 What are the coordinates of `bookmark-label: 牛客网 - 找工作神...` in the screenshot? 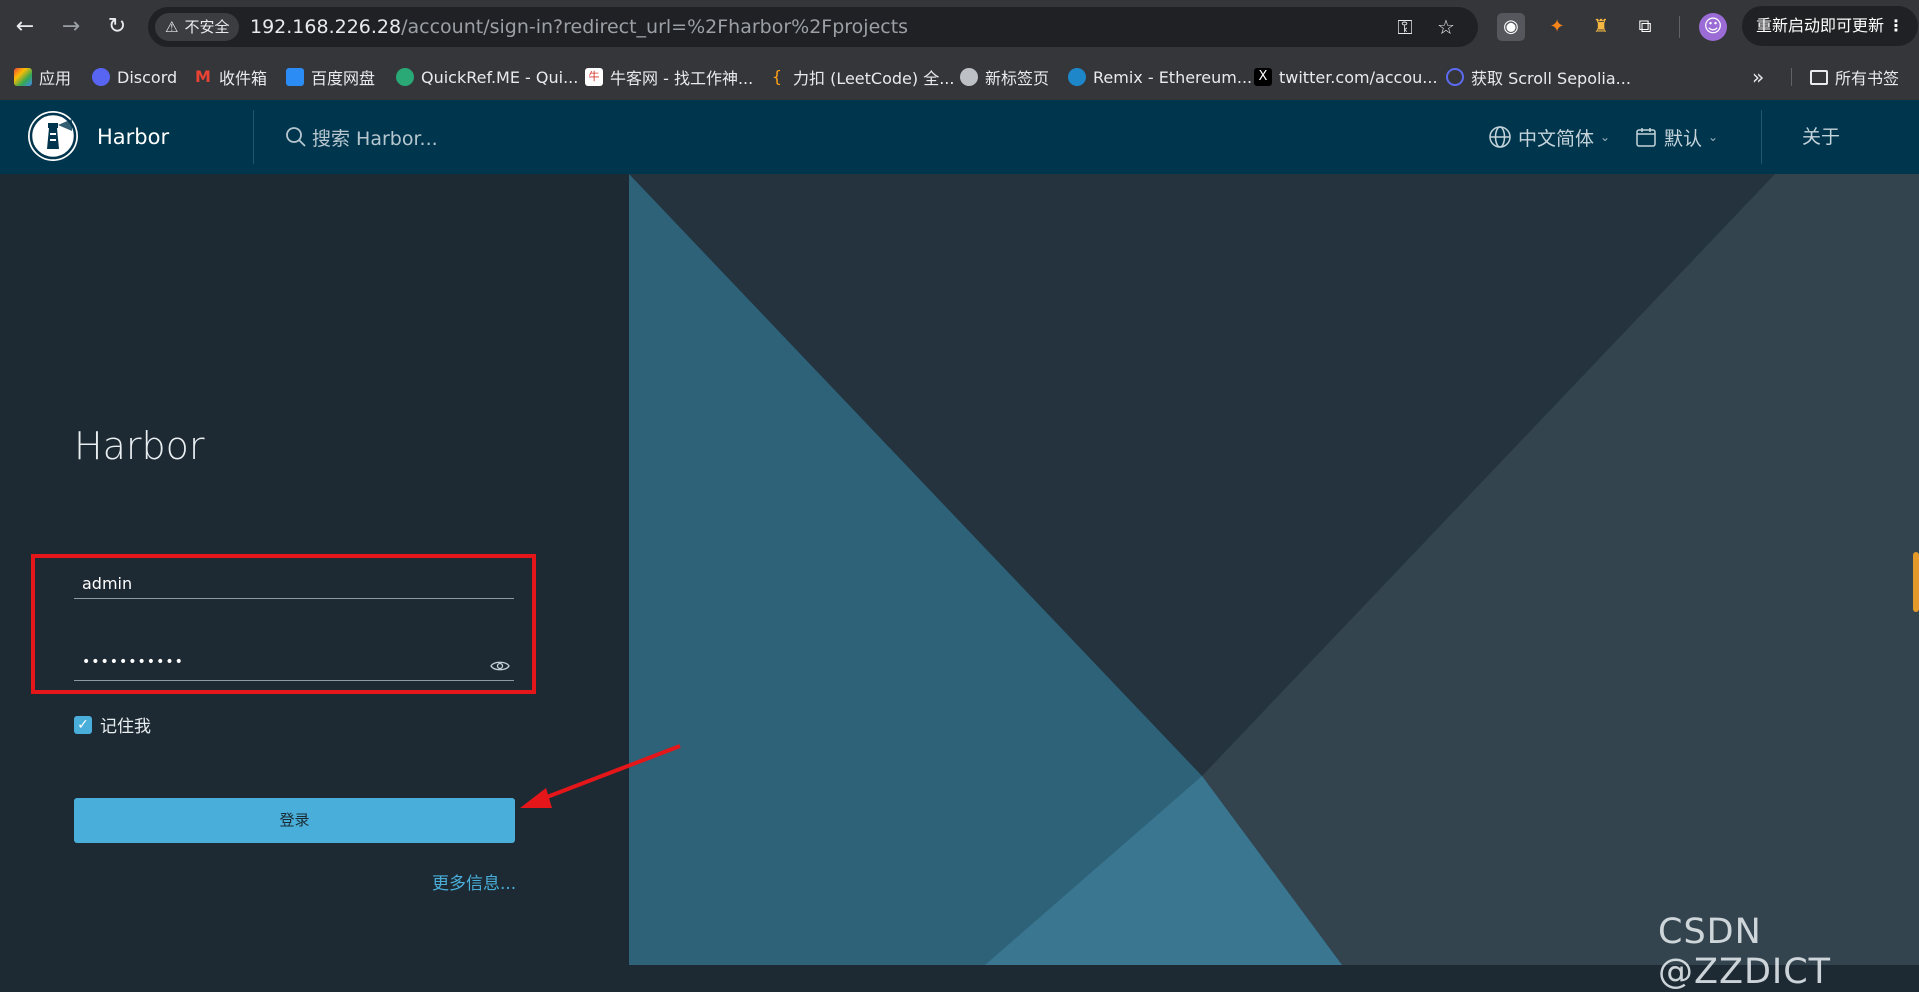 It's located at (682, 78).